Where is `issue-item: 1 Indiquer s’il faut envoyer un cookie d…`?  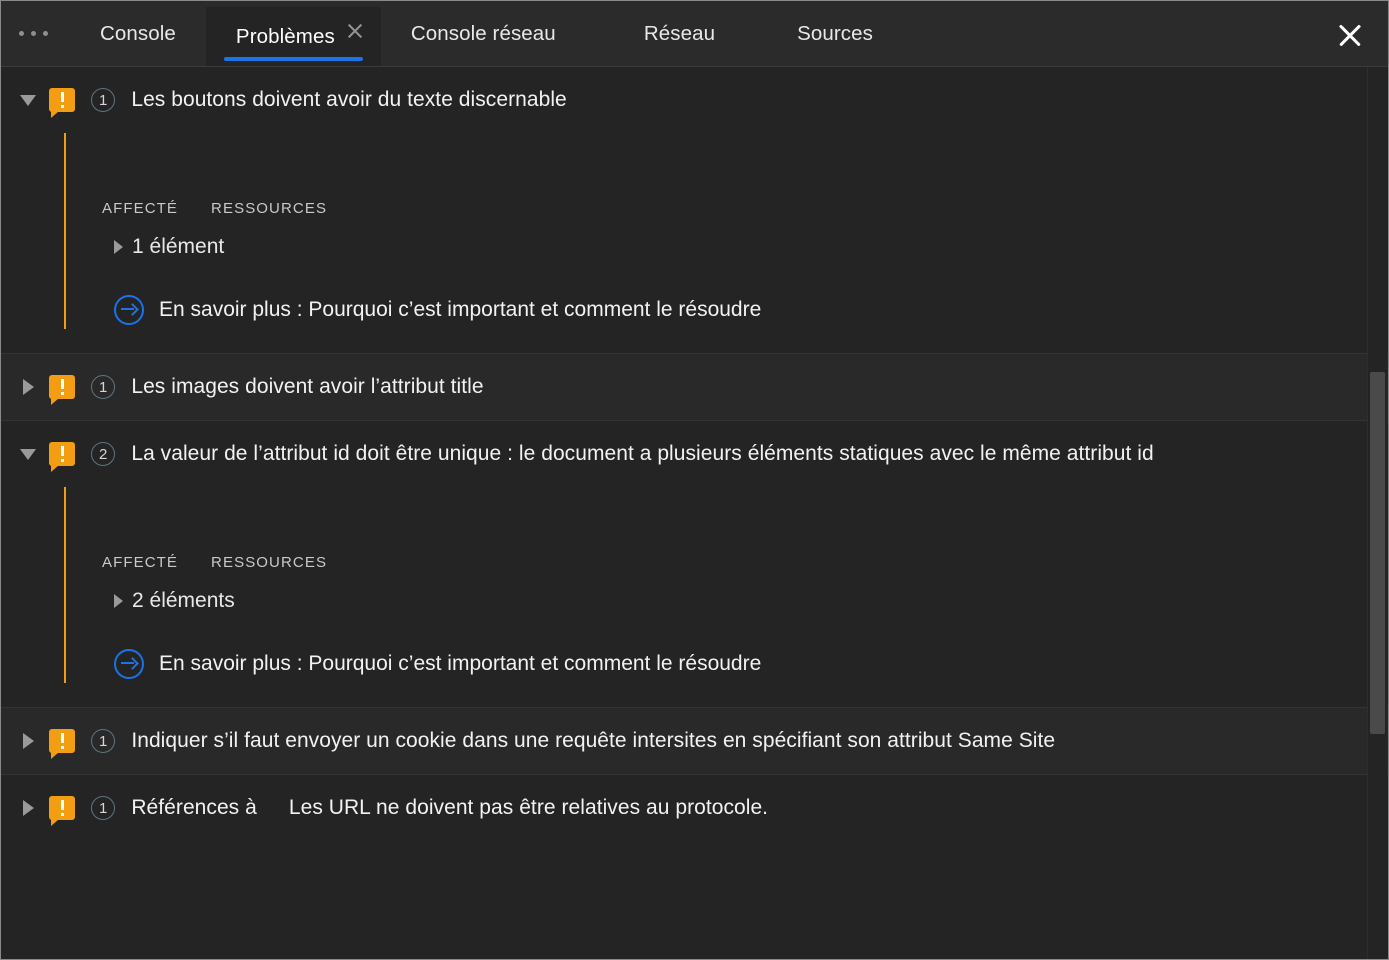 issue-item: 1 Indiquer s’il faut envoyer un cookie d… is located at coordinates (694, 741).